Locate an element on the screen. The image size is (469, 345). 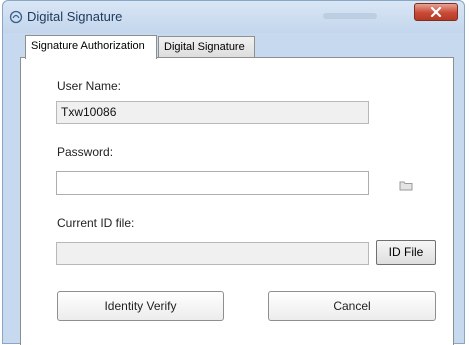
signature-icon is located at coordinates (16, 17).